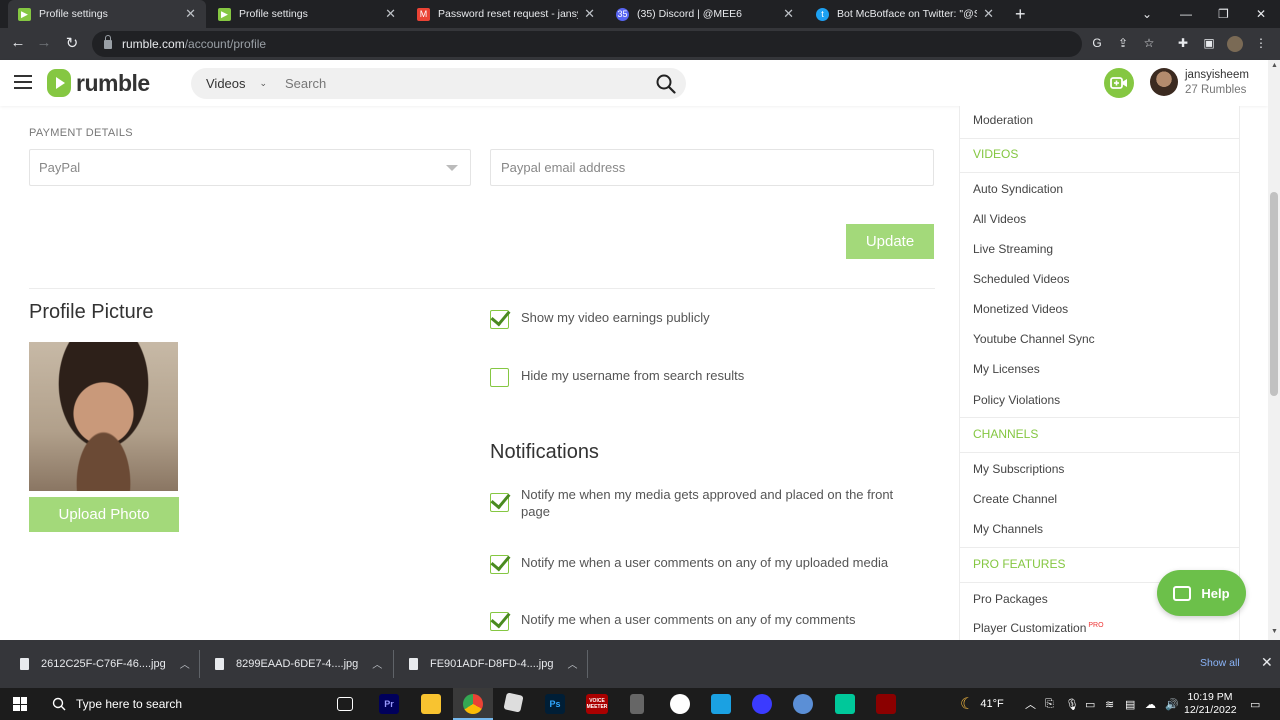 This screenshot has width=1280, height=720. Describe the element at coordinates (1235, 44) in the screenshot. I see `profile-avatar-icon` at that location.